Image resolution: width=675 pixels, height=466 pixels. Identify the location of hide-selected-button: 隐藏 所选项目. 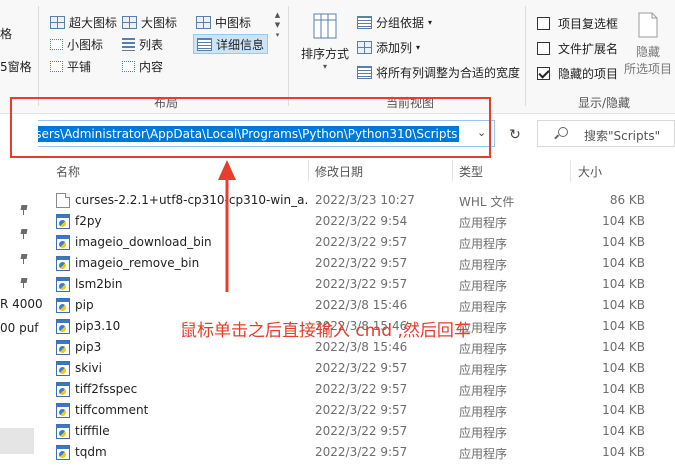
(648, 44).